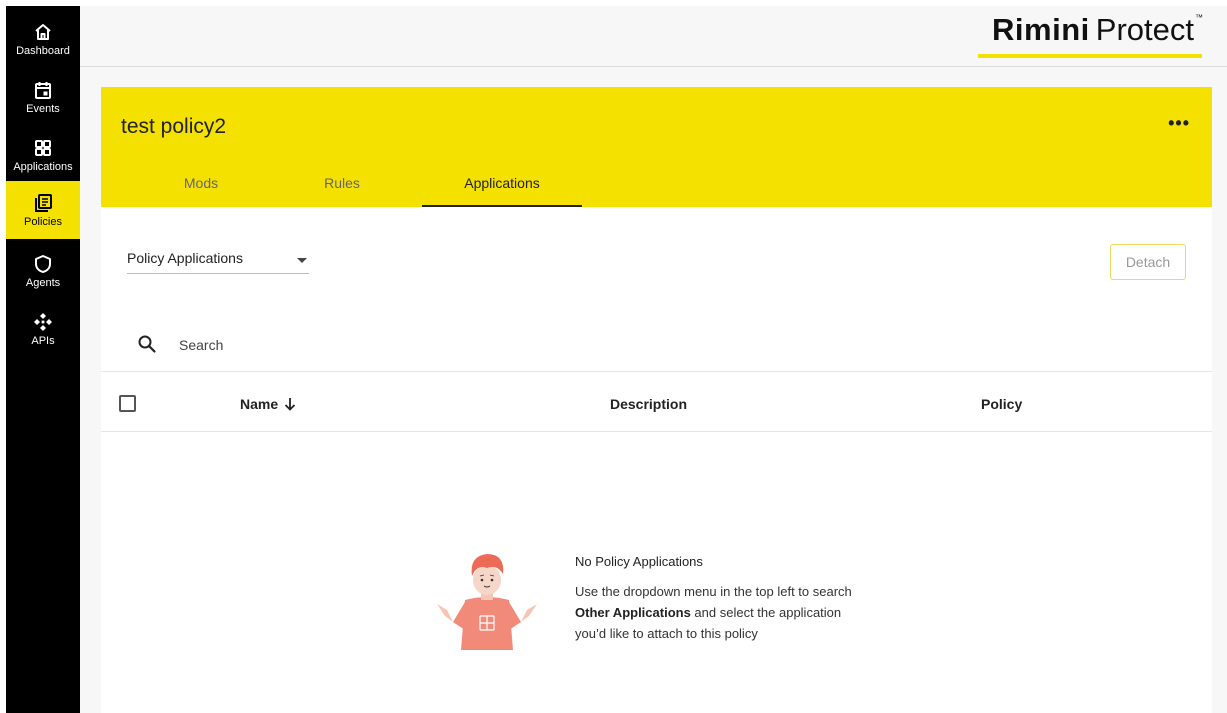 The image size is (1227, 713). Describe the element at coordinates (1179, 123) in the screenshot. I see `more-options-button: •••` at that location.